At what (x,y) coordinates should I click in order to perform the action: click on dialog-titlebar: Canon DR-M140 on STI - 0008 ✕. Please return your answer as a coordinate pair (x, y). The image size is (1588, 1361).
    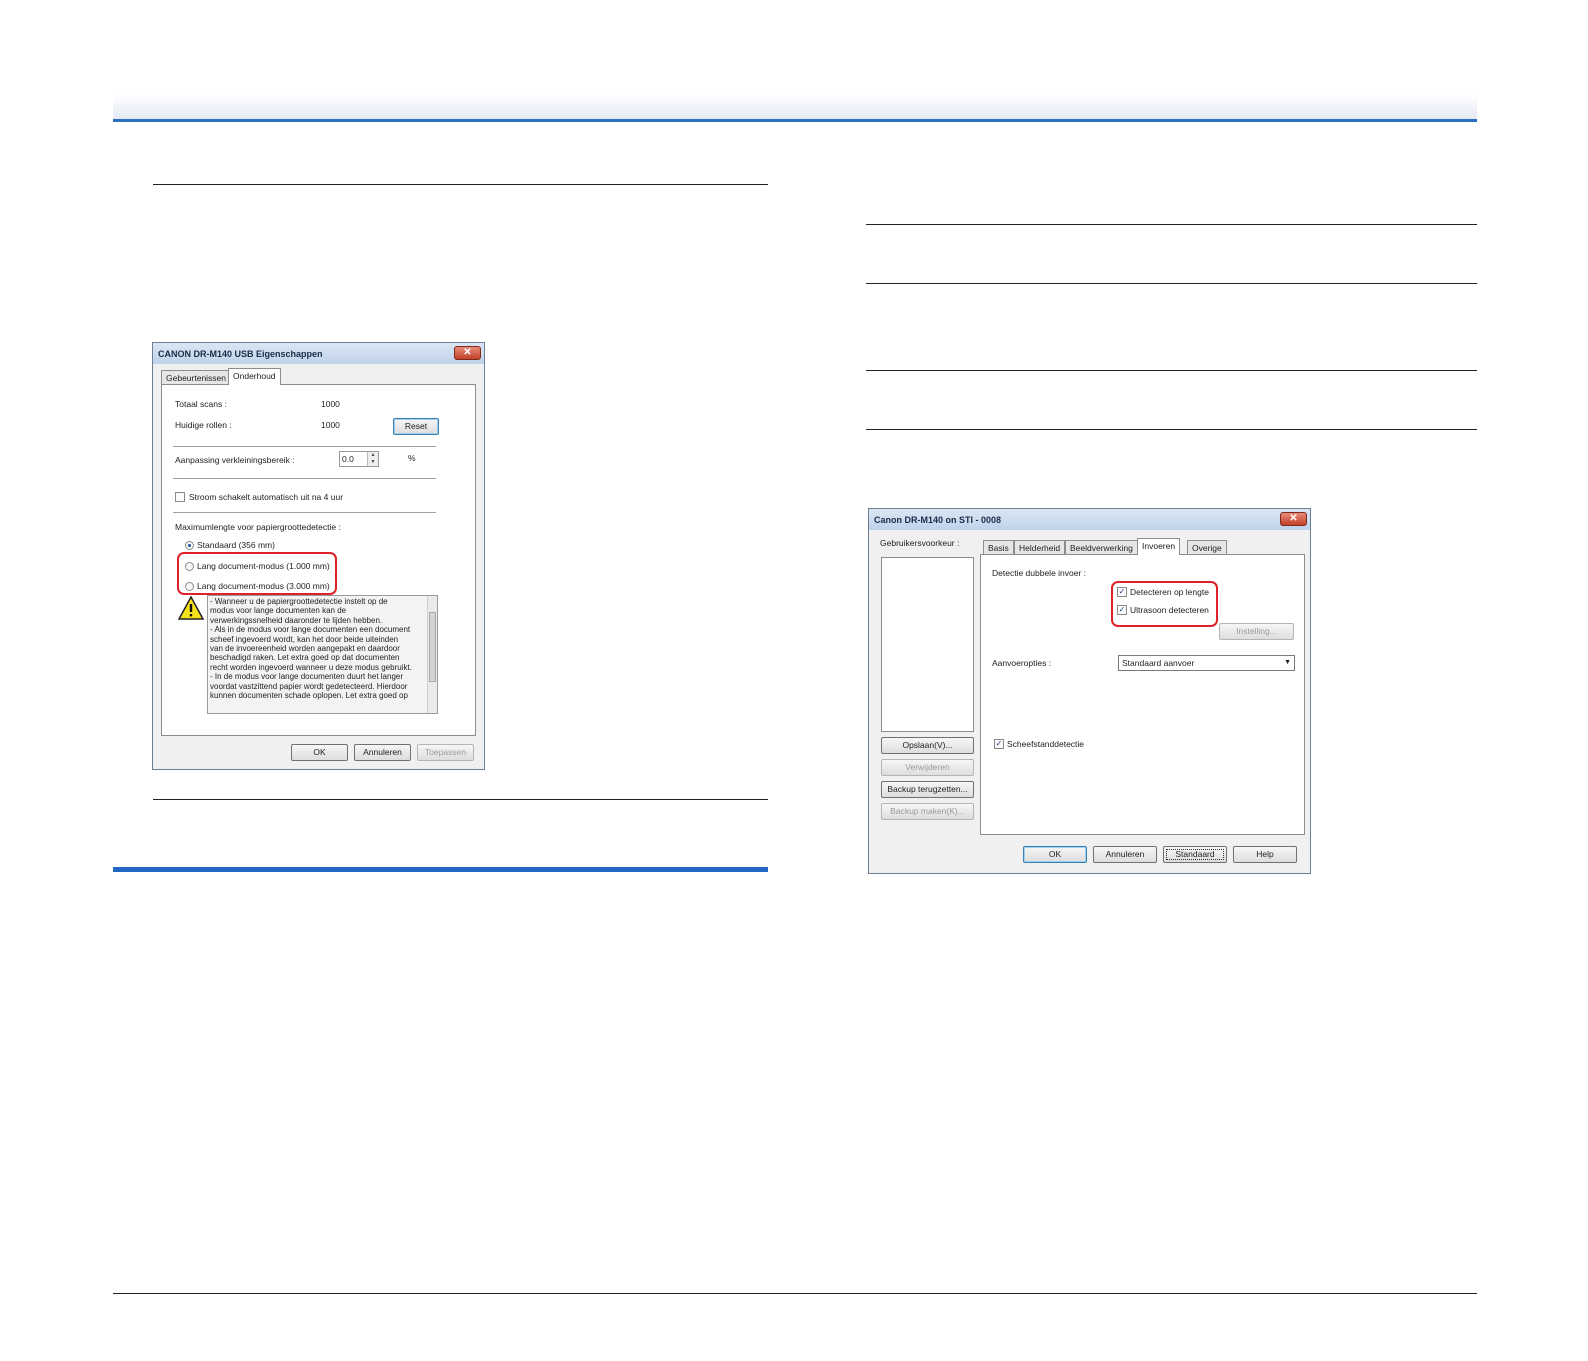
    Looking at the image, I should click on (1089, 519).